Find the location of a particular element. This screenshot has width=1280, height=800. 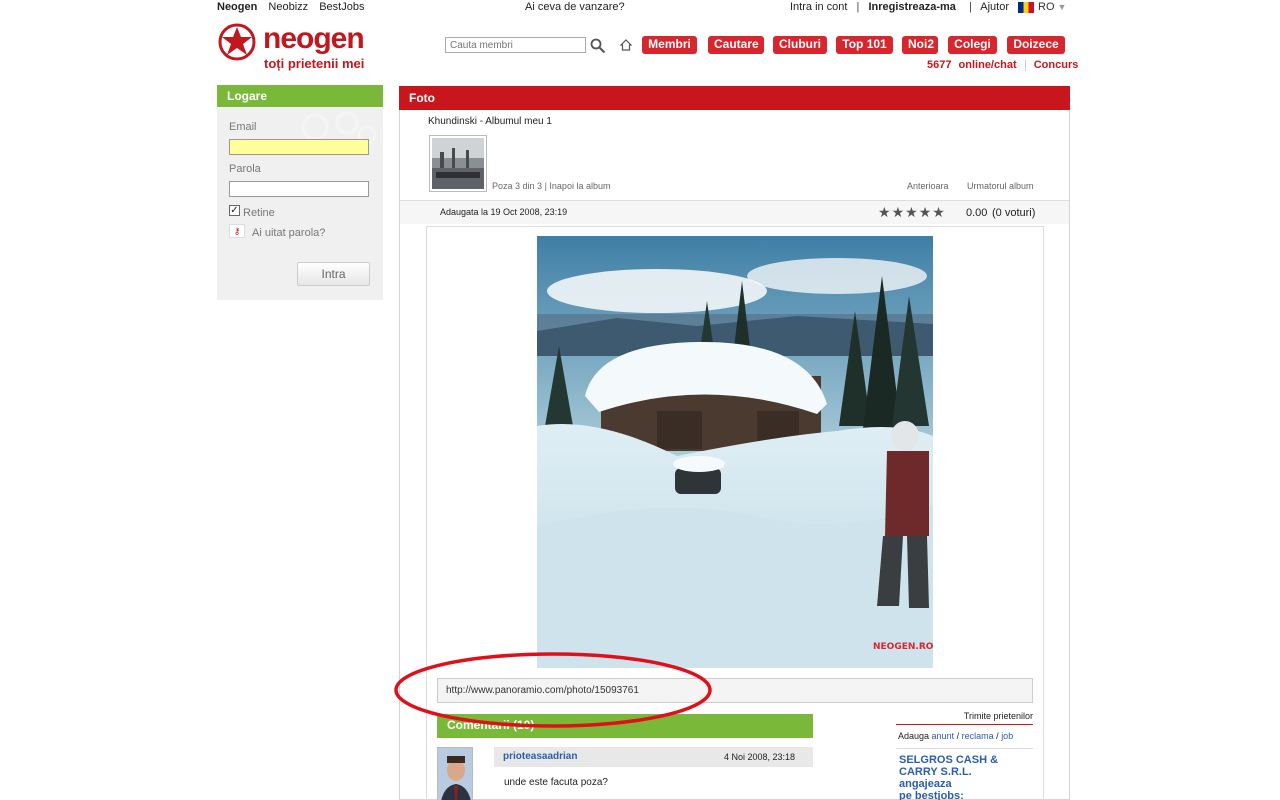

comment-author-link: prioteasaadrian is located at coordinates (540, 756).